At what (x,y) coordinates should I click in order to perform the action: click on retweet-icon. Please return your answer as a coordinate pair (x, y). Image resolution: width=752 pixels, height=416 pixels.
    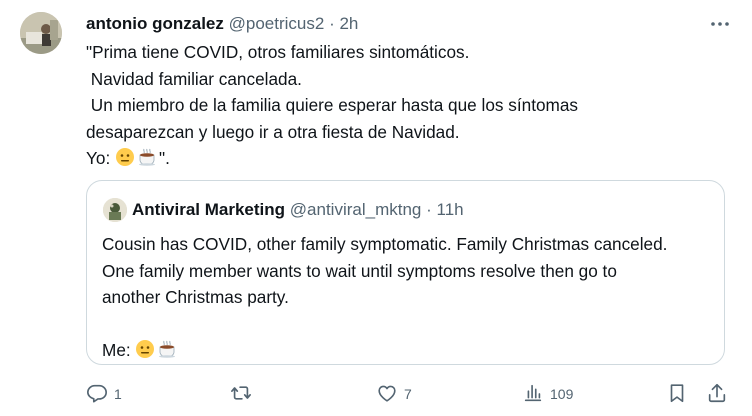
    Looking at the image, I should click on (241, 394).